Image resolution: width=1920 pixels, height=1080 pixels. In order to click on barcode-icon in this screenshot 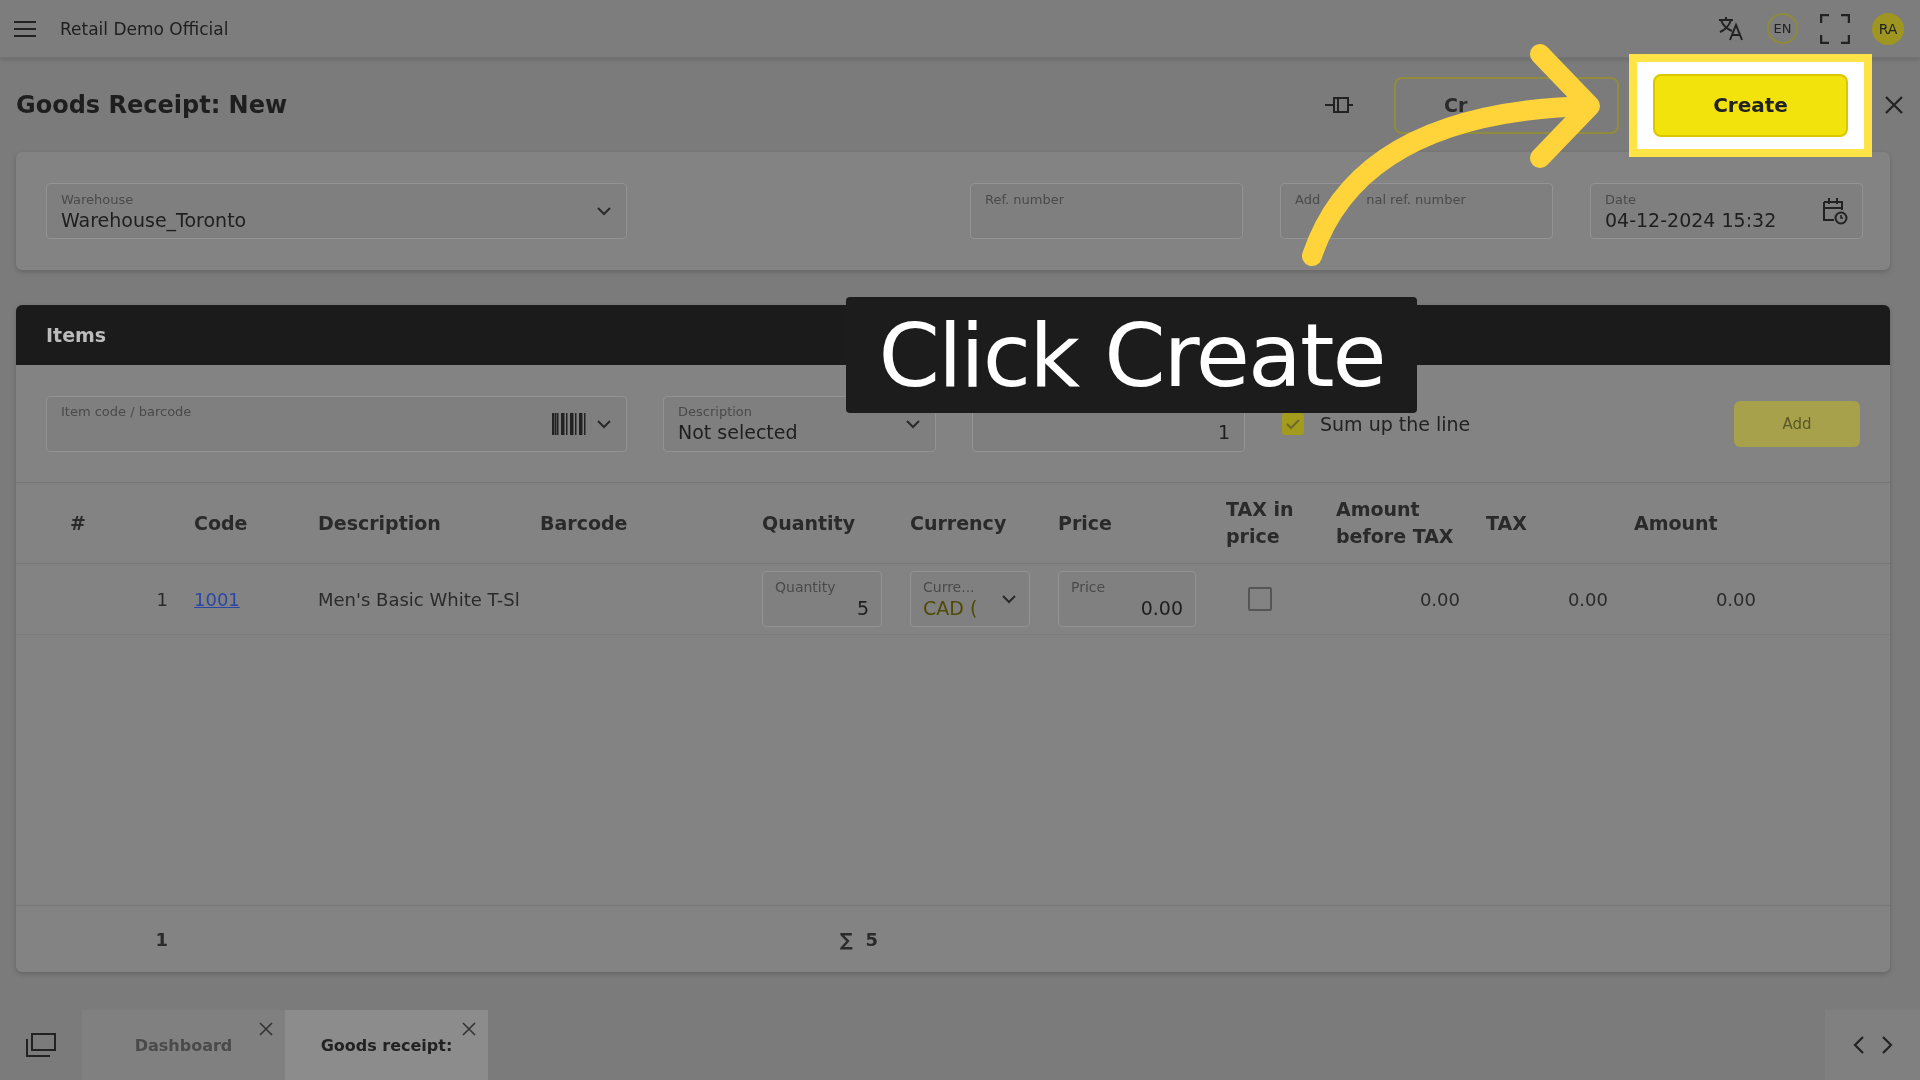, I will do `click(569, 423)`.